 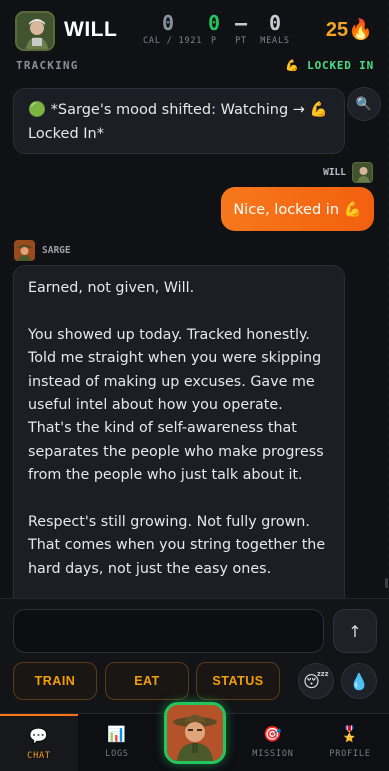 What do you see at coordinates (349, 30) in the screenshot?
I see `streak-counter: 25🔥` at bounding box center [349, 30].